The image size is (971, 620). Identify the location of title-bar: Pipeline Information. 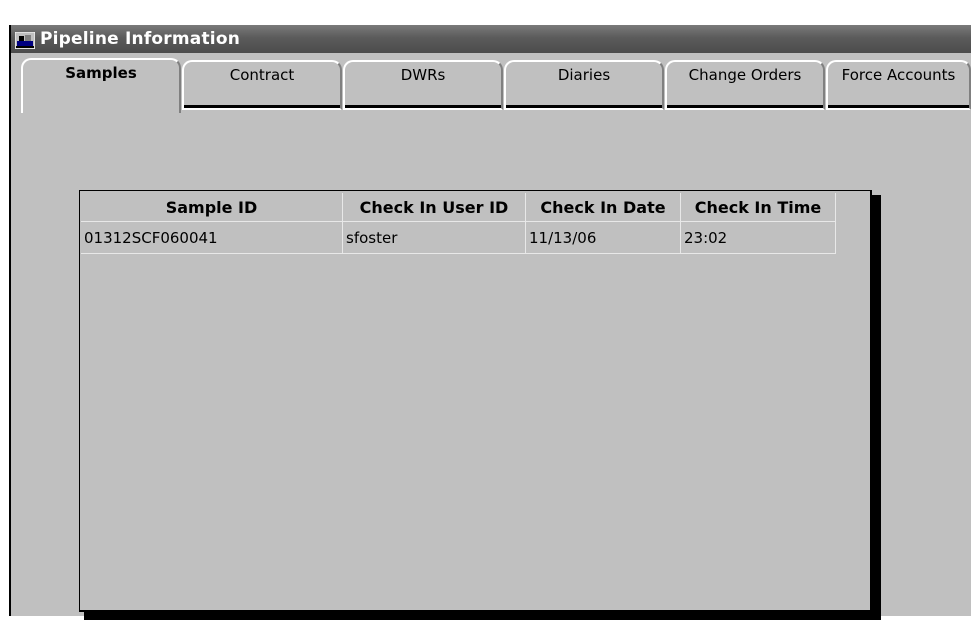
(491, 39).